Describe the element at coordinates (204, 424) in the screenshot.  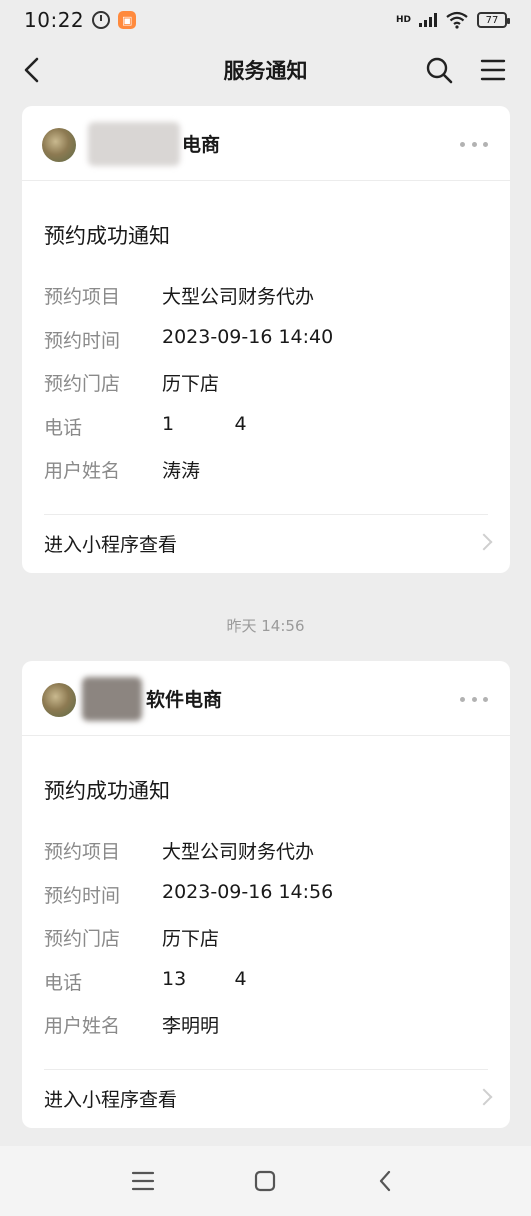
I see `field-value: 1 4` at that location.